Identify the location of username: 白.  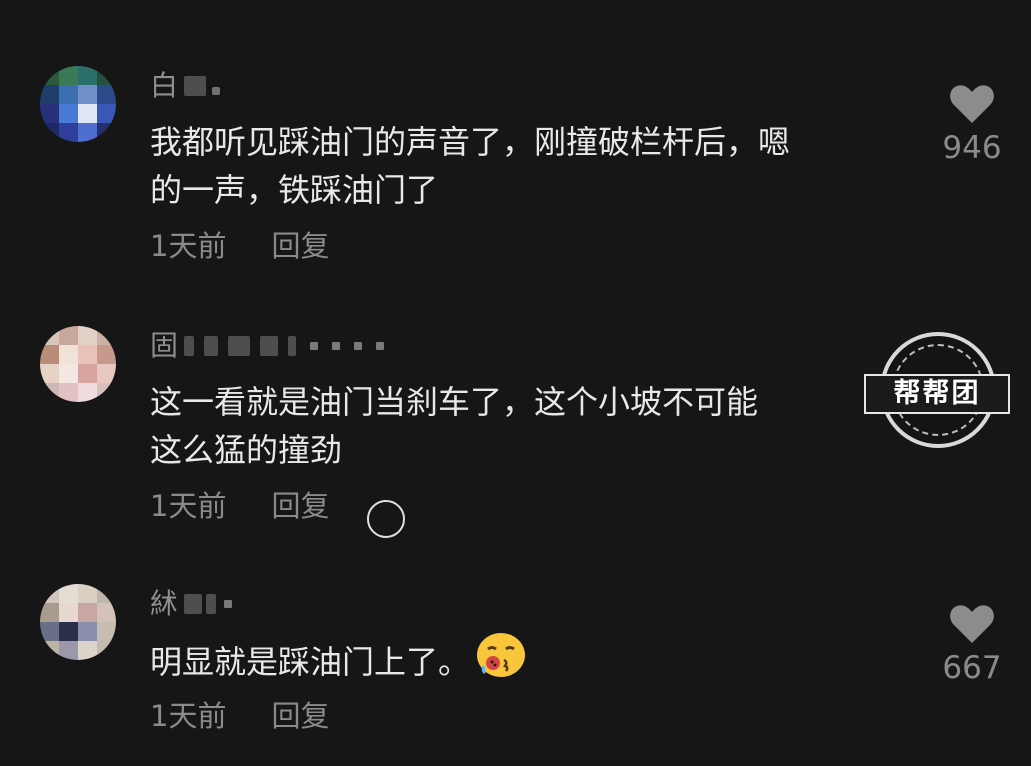
(185, 86).